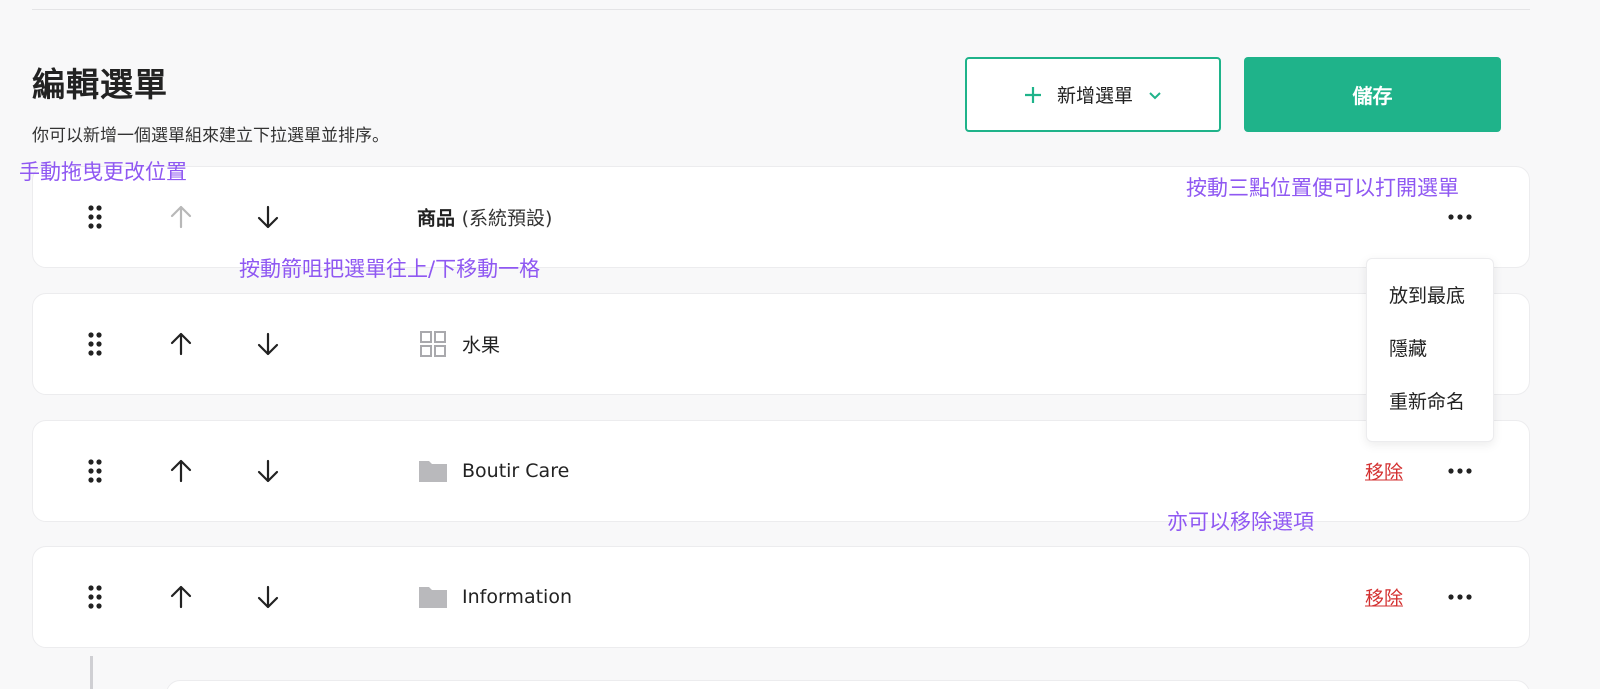 Image resolution: width=1600 pixels, height=689 pixels. What do you see at coordinates (91, 672) in the screenshot?
I see `tree-connector-line` at bounding box center [91, 672].